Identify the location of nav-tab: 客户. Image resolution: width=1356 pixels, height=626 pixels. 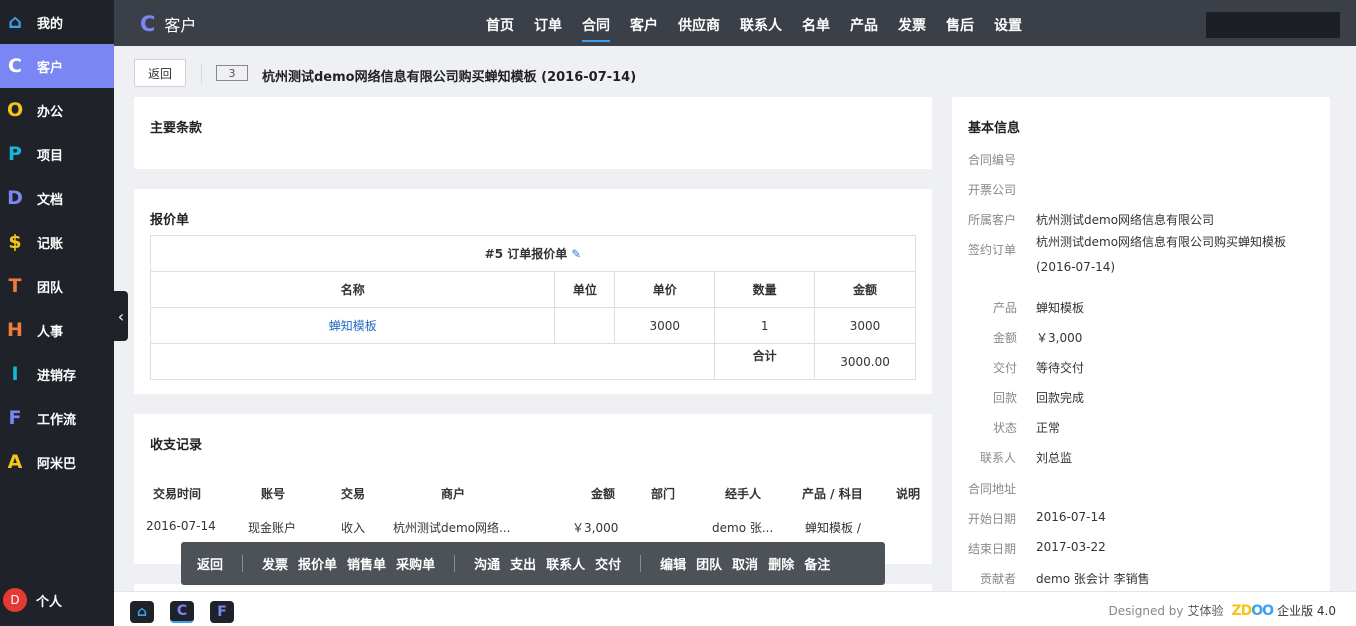
(644, 28).